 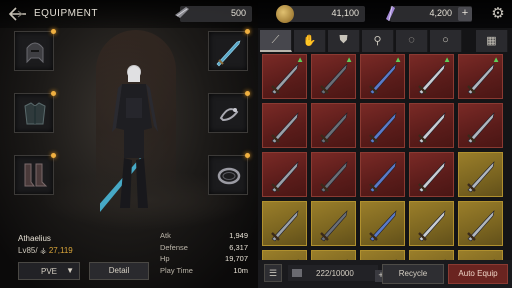 I want to click on stat-label: Play Time, so click(x=176, y=270).